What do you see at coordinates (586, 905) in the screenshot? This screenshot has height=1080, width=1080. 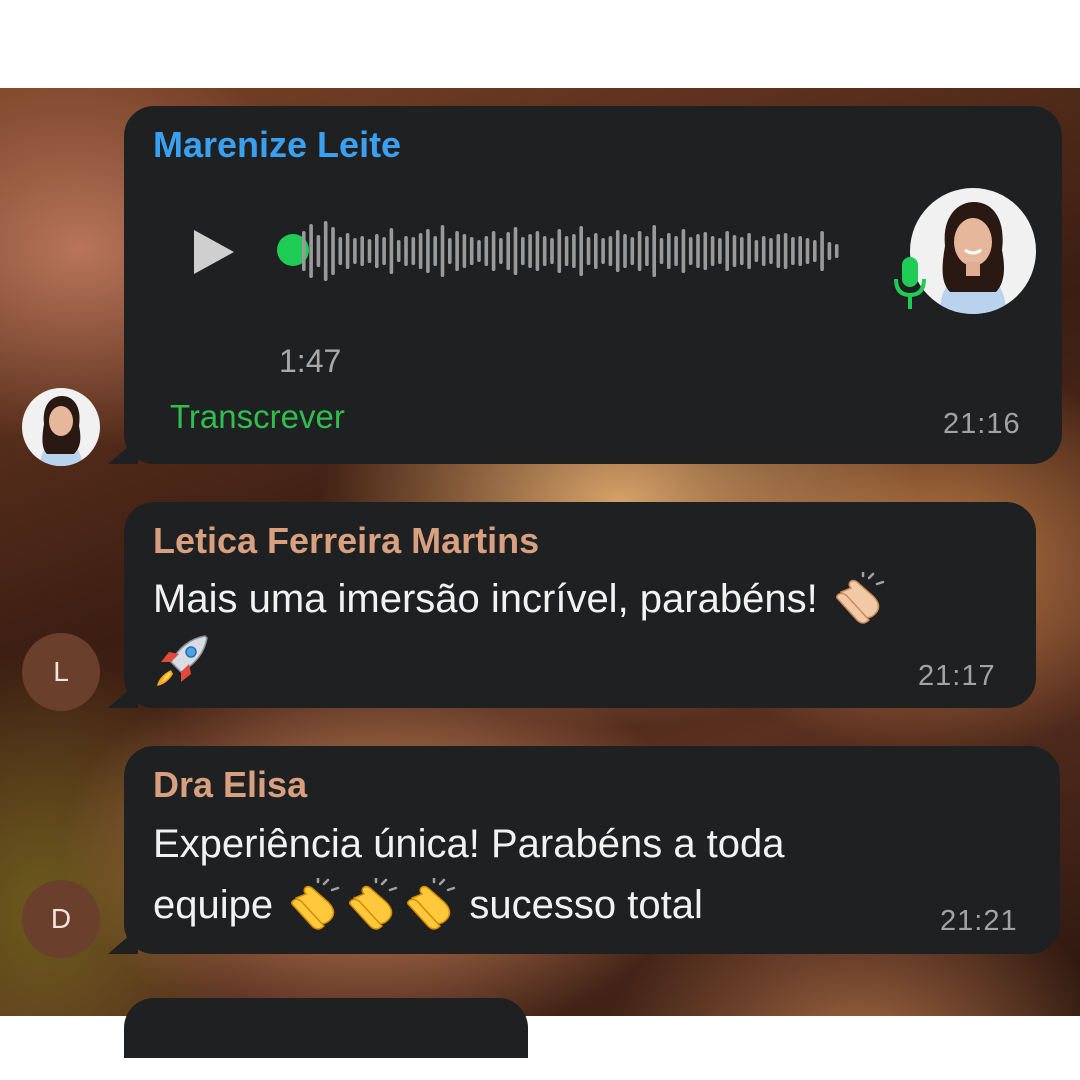 I see `message-line: sucesso total` at bounding box center [586, 905].